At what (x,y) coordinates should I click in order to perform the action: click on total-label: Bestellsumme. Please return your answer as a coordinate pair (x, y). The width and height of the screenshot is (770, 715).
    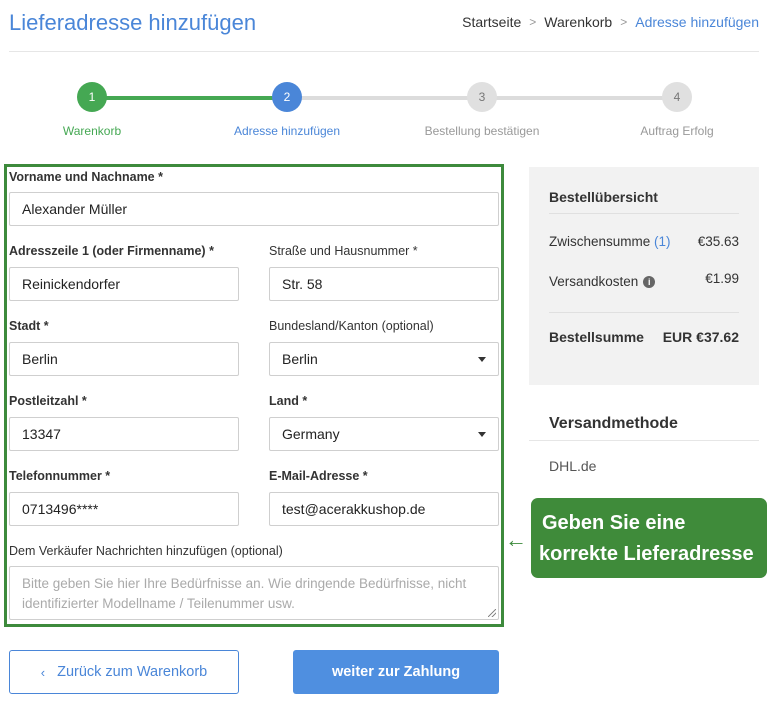
    Looking at the image, I should click on (596, 337).